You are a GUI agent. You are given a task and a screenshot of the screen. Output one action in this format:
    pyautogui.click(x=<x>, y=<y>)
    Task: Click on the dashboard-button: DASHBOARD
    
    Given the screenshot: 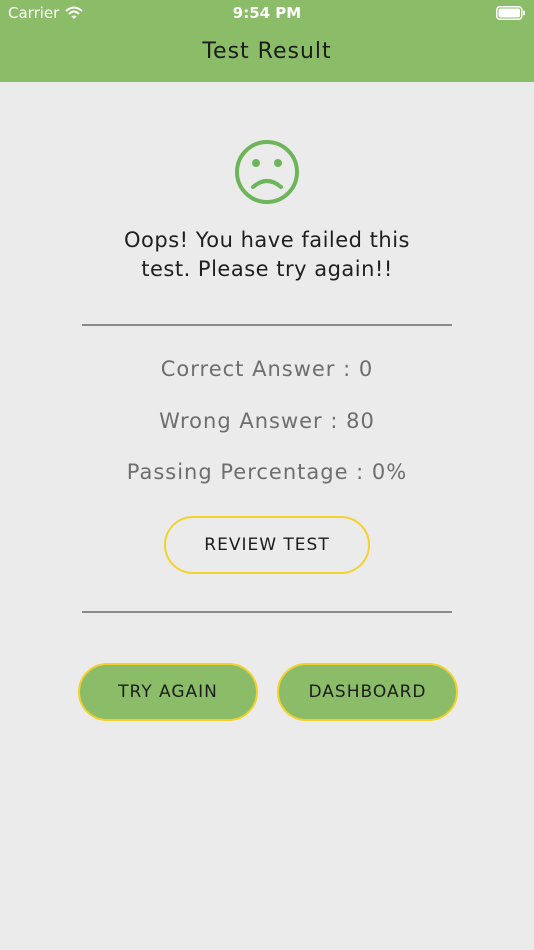 What is the action you would take?
    pyautogui.click(x=367, y=692)
    